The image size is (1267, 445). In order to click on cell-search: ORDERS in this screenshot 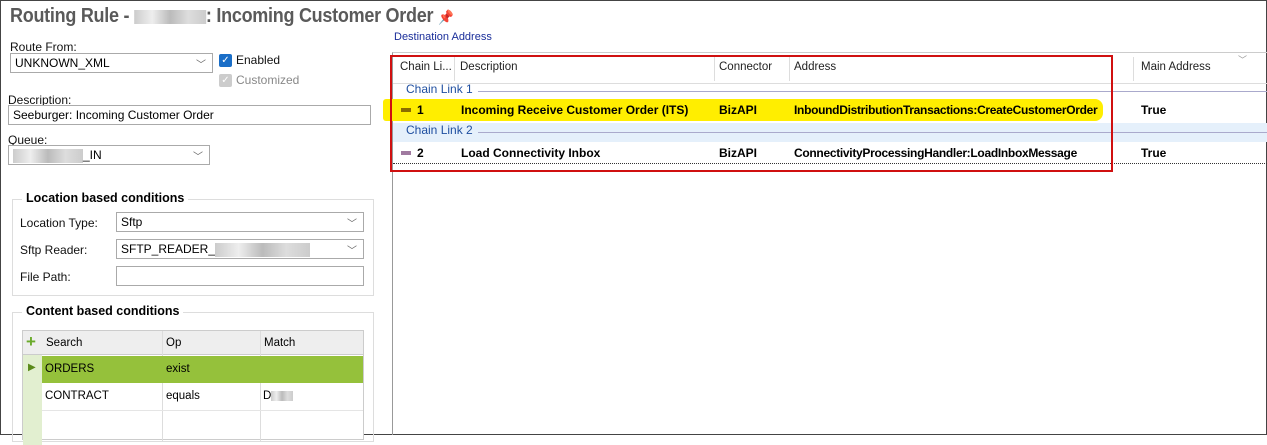, I will do `click(69, 369)`.